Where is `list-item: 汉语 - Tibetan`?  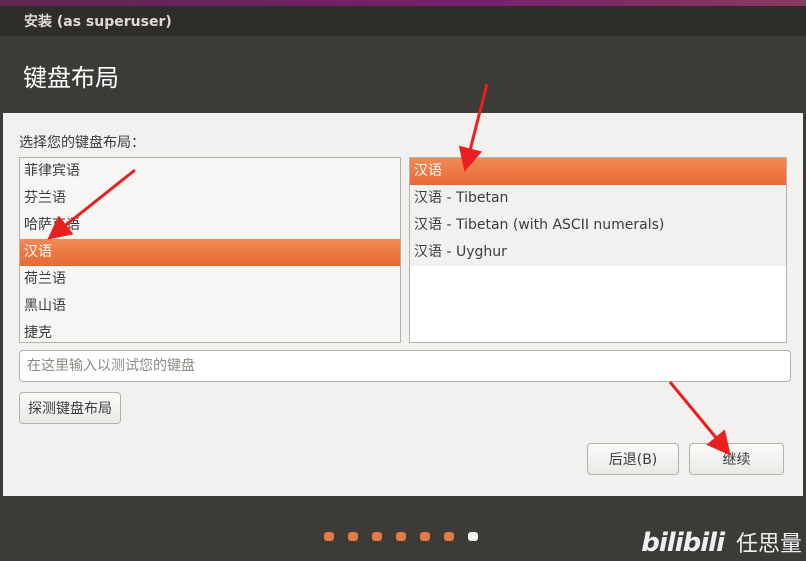
list-item: 汉语 - Tibetan is located at coordinates (598, 198).